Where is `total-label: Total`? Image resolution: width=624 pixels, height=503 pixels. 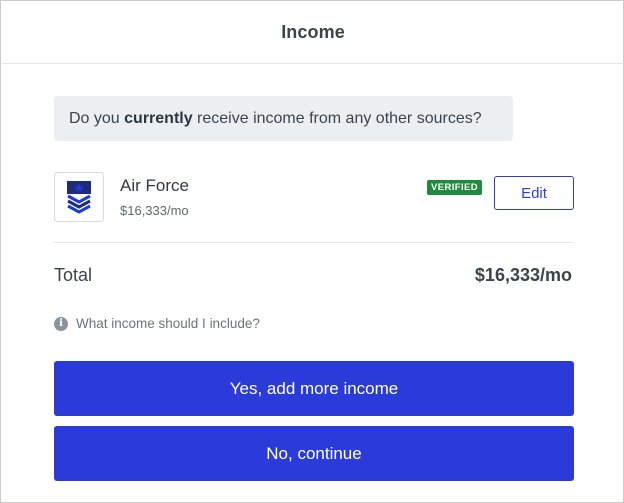 total-label: Total is located at coordinates (73, 275).